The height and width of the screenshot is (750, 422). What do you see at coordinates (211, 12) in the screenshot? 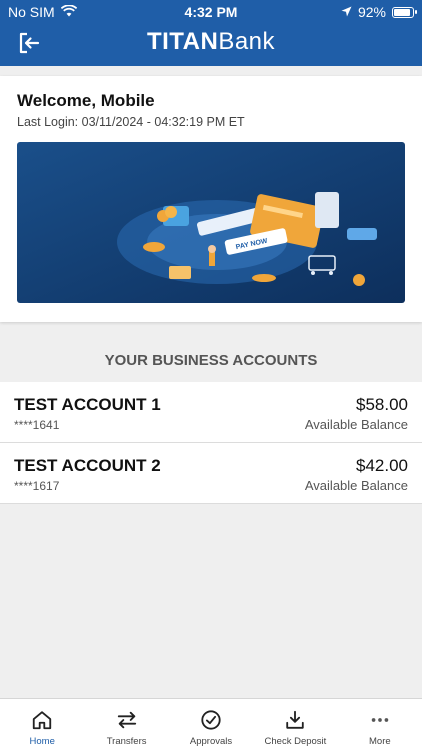
I see `status-bar: No SIM 4:32 PM 92%` at bounding box center [211, 12].